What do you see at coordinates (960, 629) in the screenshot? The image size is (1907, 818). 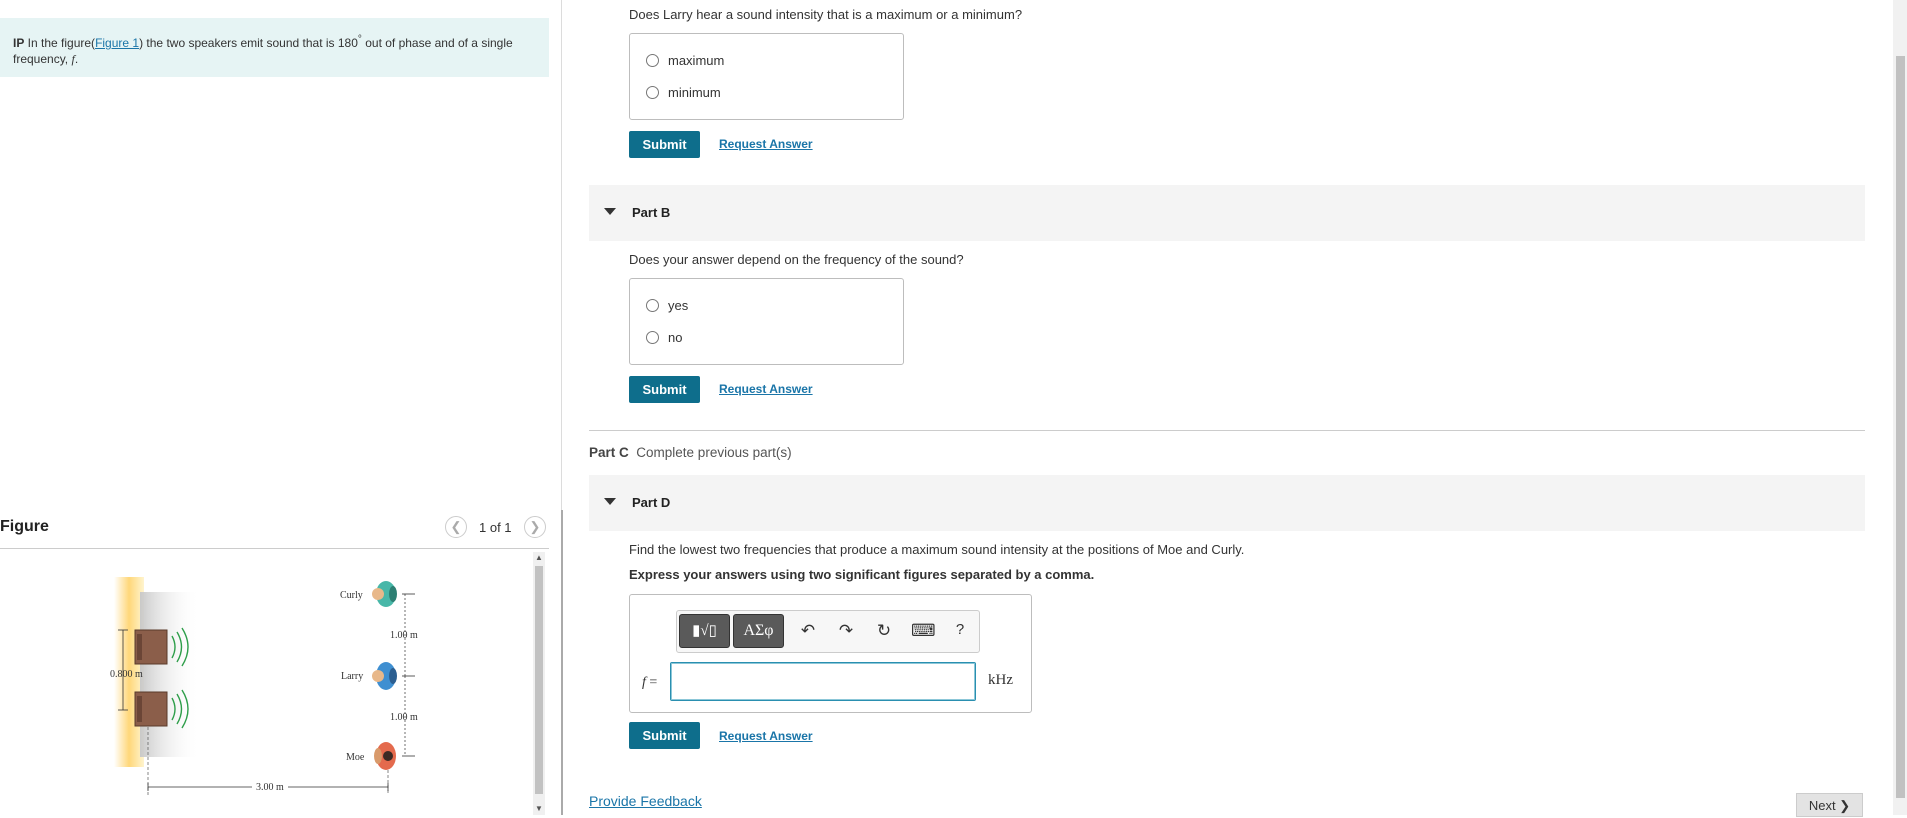 I see `help-icon: ?` at bounding box center [960, 629].